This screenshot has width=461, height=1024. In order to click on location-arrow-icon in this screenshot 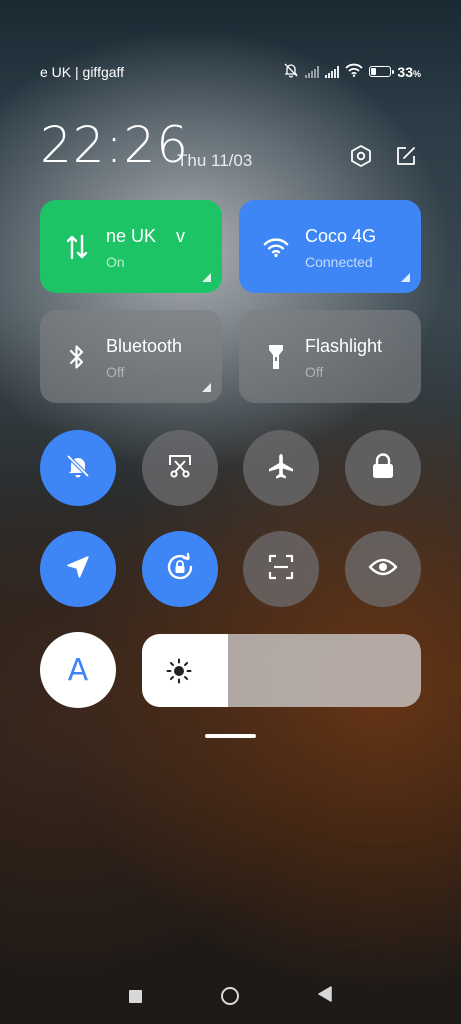, I will do `click(78, 569)`.